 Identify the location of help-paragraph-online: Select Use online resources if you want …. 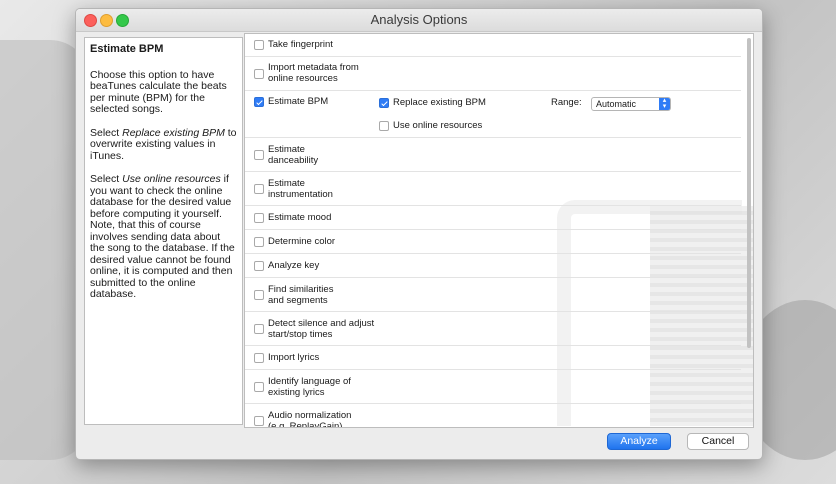
(163, 237).